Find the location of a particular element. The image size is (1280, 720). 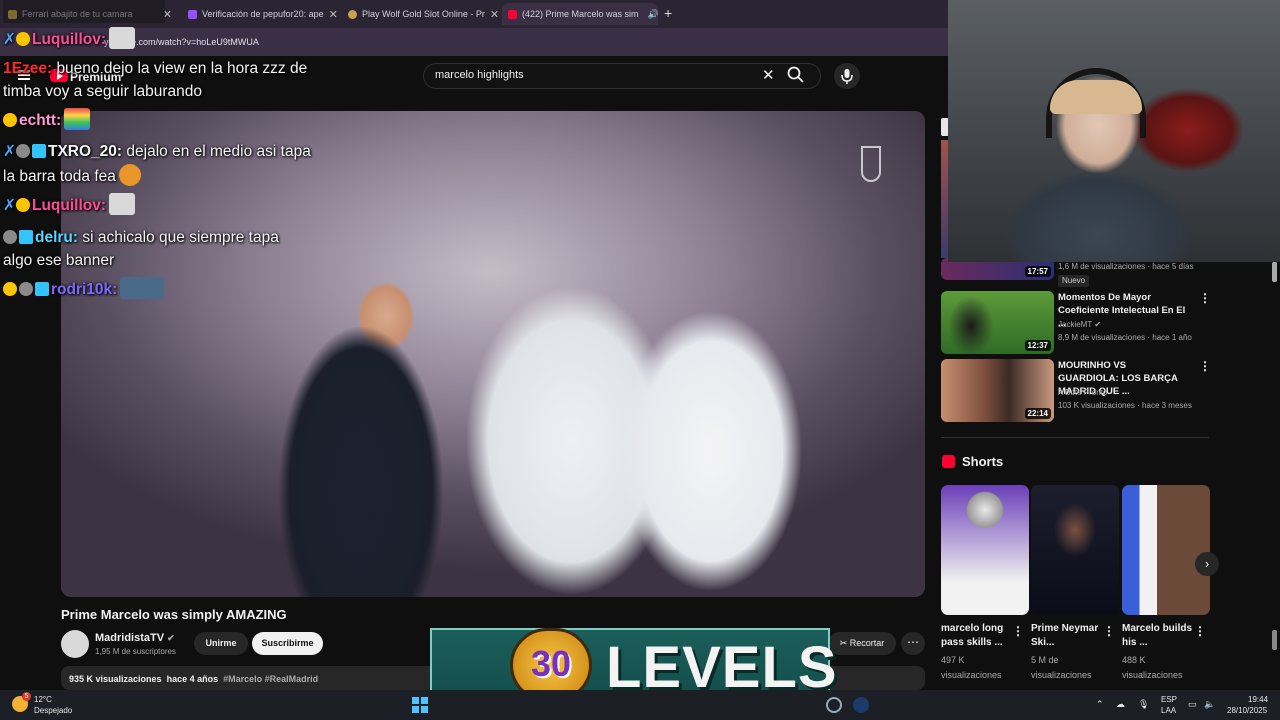

short-views: 5 M de visualizaciones is located at coordinates (1061, 667).